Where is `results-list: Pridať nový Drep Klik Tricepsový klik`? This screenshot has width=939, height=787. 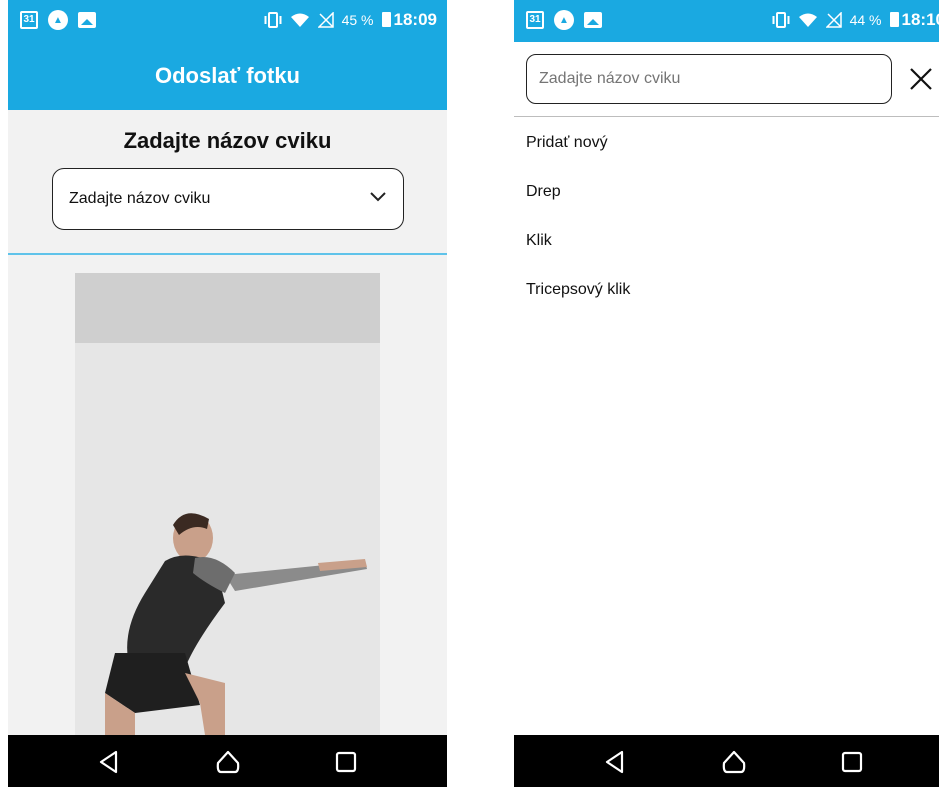 results-list: Pridať nový Drep Klik Tricepsový klik is located at coordinates (726, 216).